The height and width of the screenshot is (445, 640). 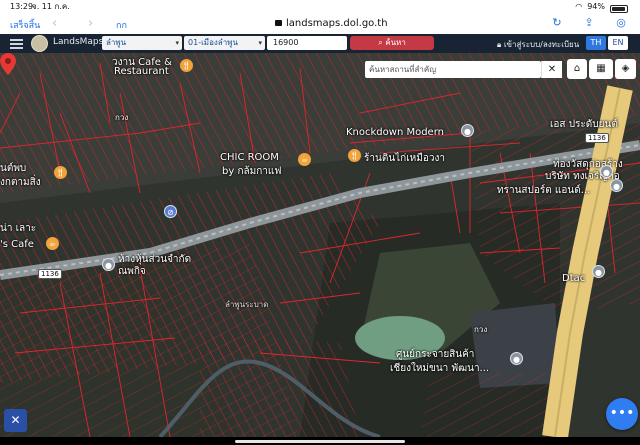 I want to click on battery-icon, so click(x=619, y=8).